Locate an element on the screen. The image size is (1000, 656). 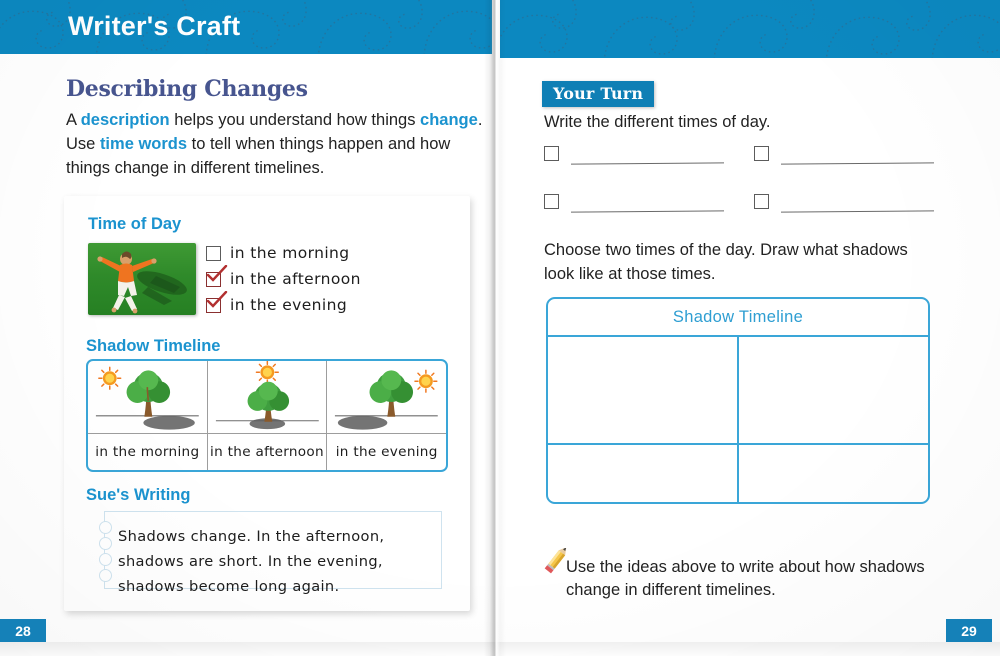
checkbox-in-the-afternoon is located at coordinates (217, 275).